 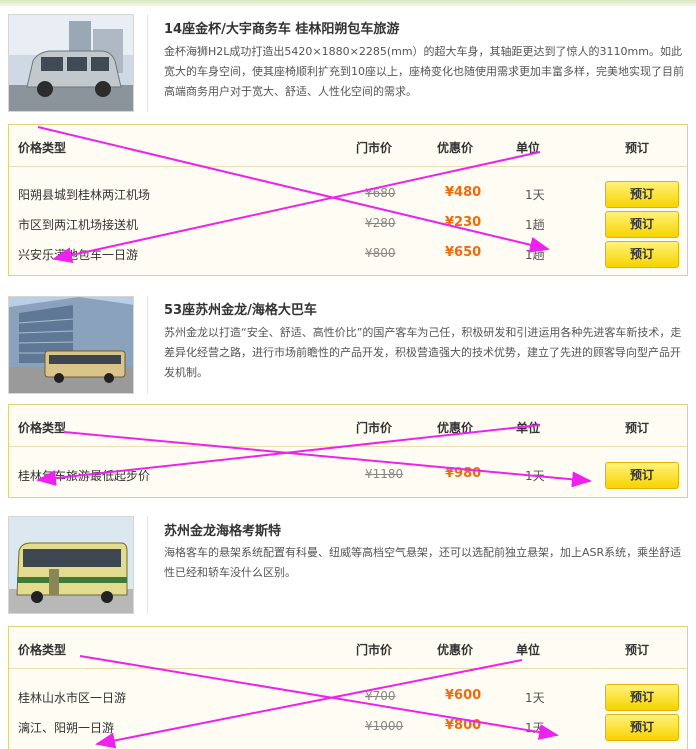 I want to click on route-name: 漓江、阳朔一日游, so click(x=66, y=728).